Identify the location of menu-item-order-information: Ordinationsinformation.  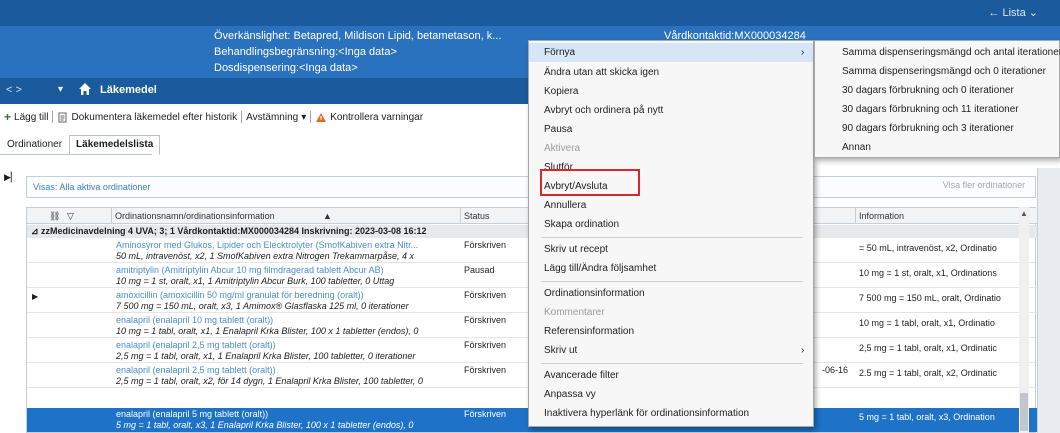
(671, 293).